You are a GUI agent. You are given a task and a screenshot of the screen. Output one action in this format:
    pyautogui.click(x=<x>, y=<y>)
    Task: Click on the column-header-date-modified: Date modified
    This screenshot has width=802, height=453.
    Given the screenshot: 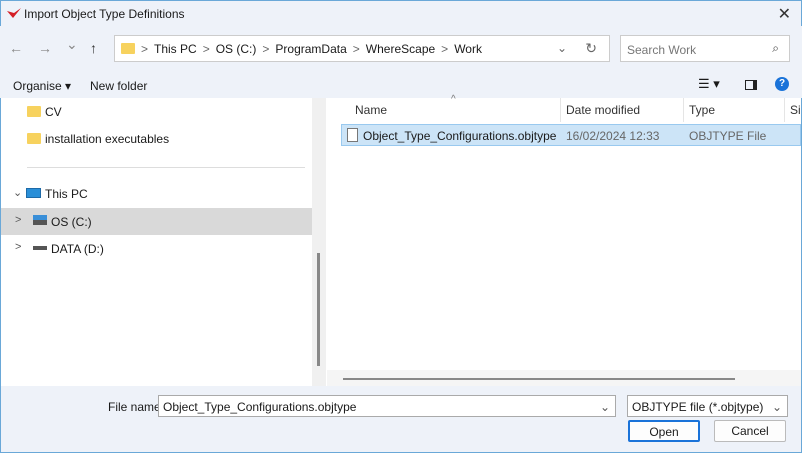 What is the action you would take?
    pyautogui.click(x=603, y=110)
    